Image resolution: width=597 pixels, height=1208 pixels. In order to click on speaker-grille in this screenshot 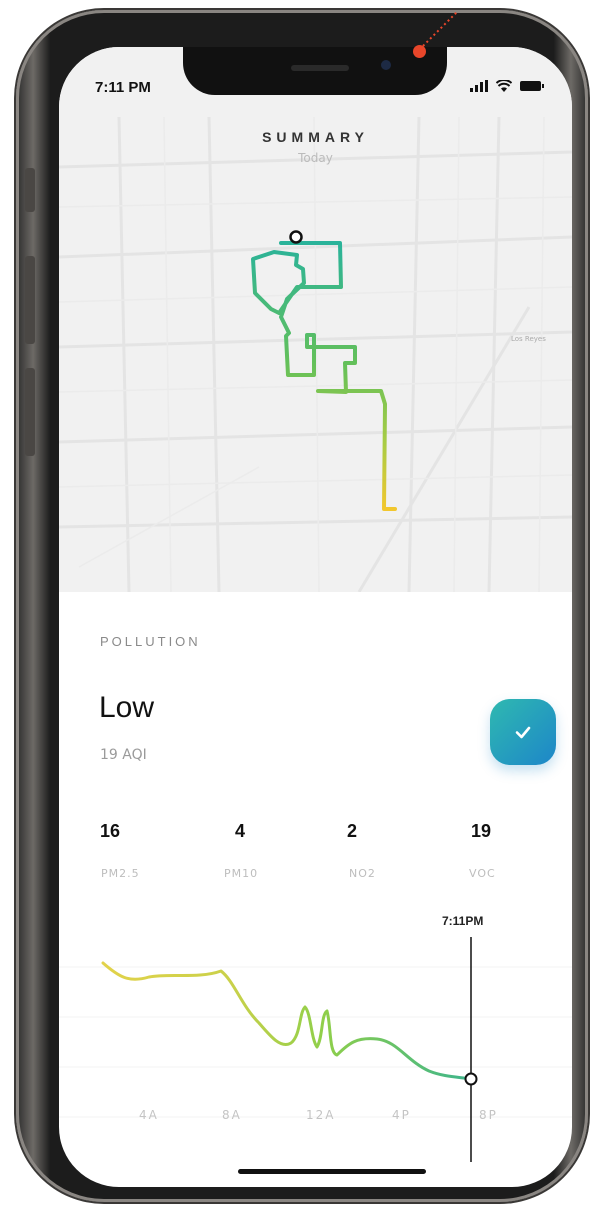, I will do `click(320, 68)`.